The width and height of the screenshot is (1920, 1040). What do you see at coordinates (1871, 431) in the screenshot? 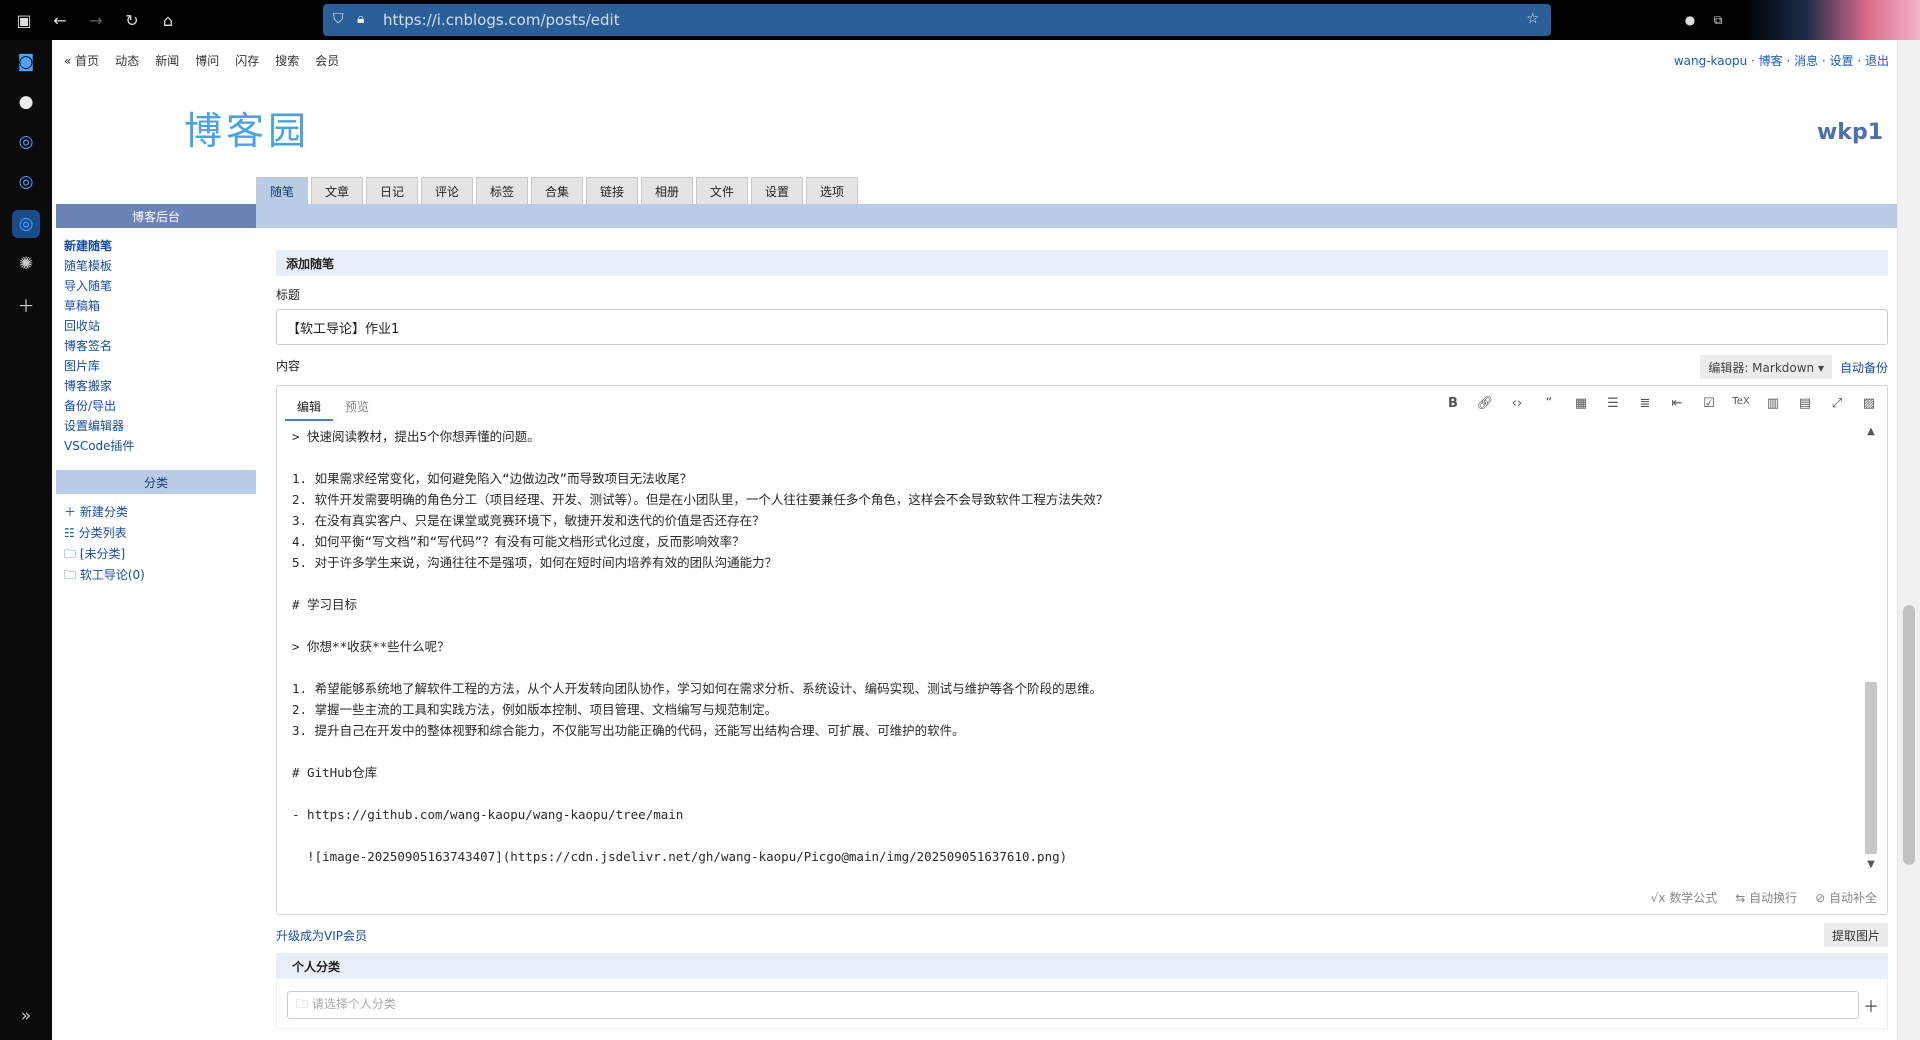
I see `scroll-up-icon: ▲` at bounding box center [1871, 431].